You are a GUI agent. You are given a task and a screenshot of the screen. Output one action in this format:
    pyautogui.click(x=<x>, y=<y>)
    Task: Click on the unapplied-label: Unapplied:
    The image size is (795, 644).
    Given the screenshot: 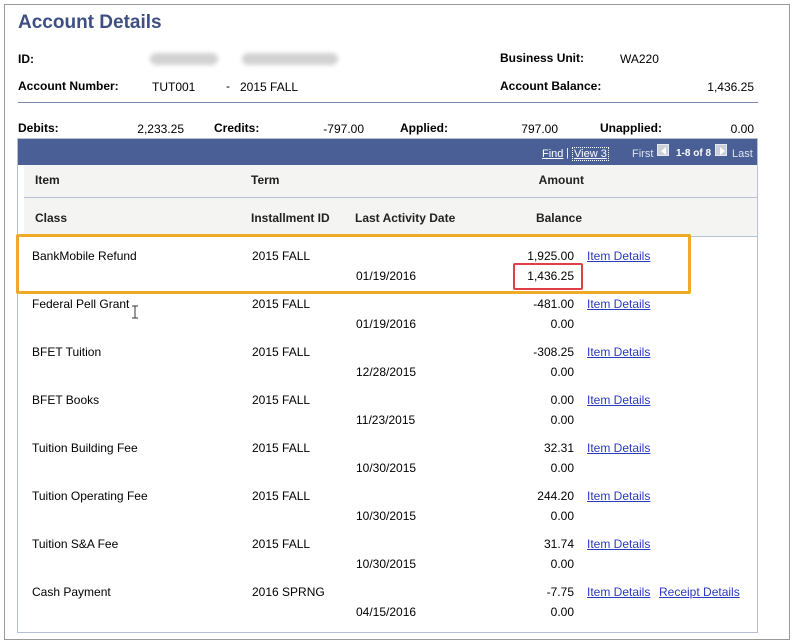 What is the action you would take?
    pyautogui.click(x=631, y=128)
    